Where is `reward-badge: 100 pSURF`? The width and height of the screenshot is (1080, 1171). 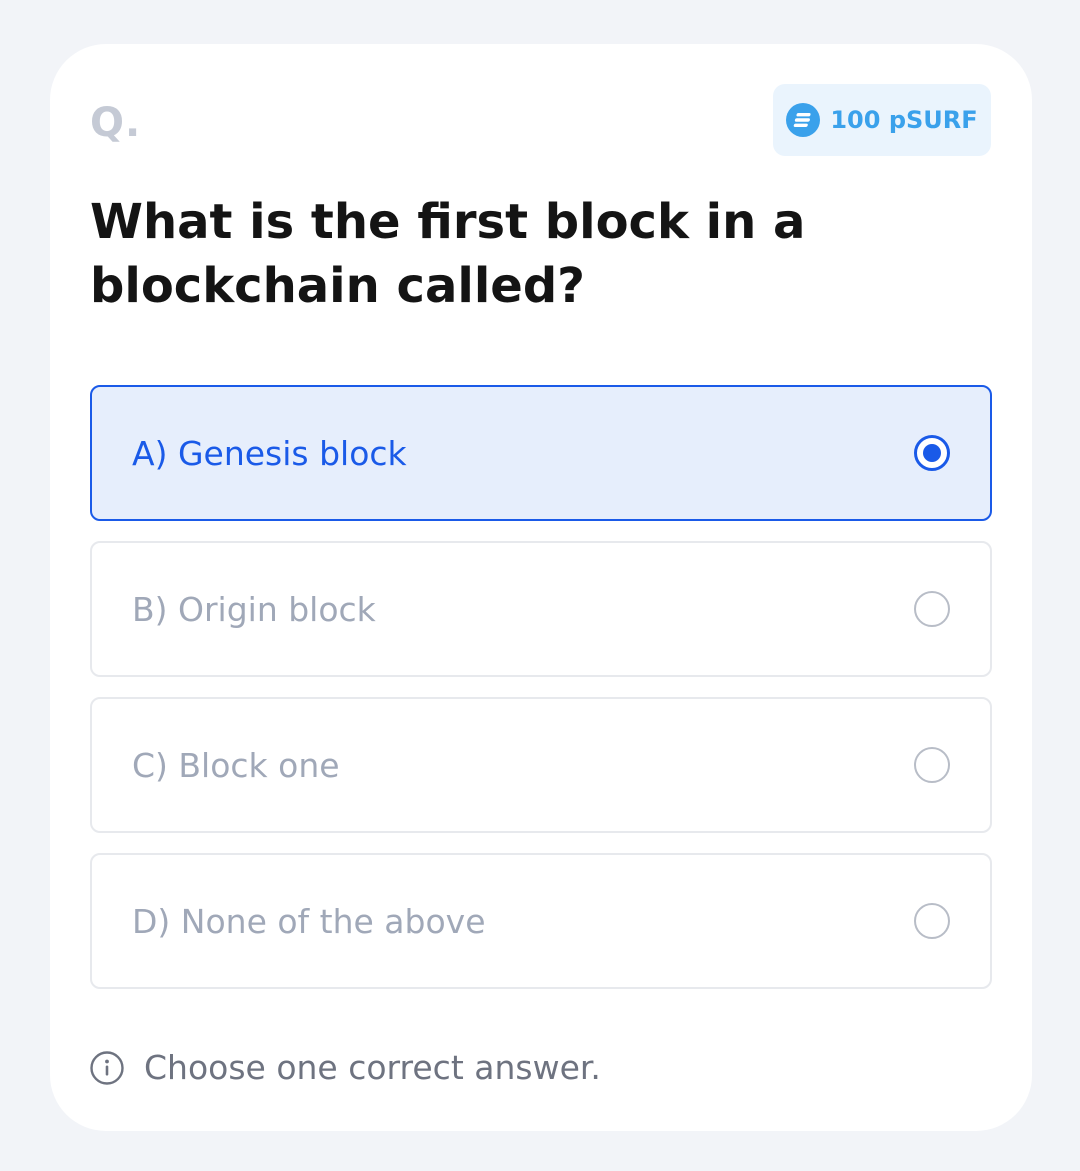
reward-badge: 100 pSURF is located at coordinates (882, 120).